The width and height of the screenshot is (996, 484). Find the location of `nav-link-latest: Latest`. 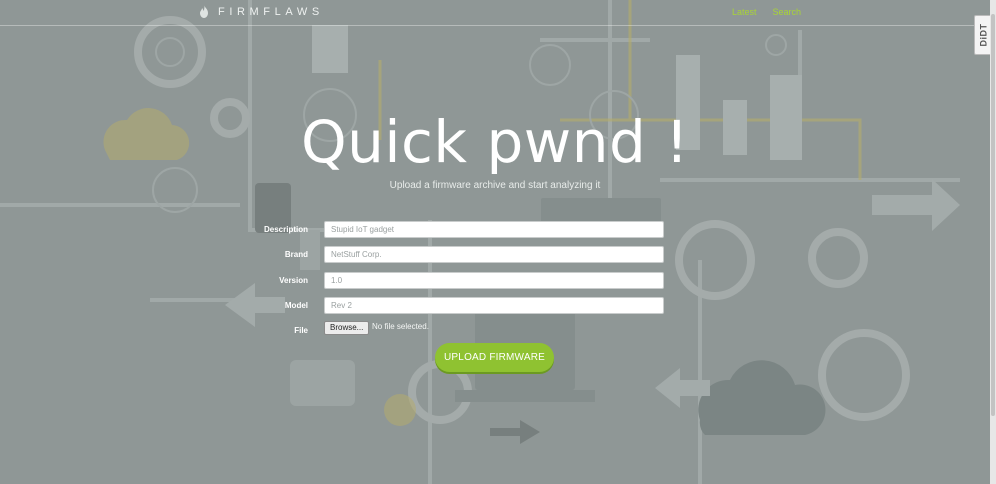

nav-link-latest: Latest is located at coordinates (744, 12).